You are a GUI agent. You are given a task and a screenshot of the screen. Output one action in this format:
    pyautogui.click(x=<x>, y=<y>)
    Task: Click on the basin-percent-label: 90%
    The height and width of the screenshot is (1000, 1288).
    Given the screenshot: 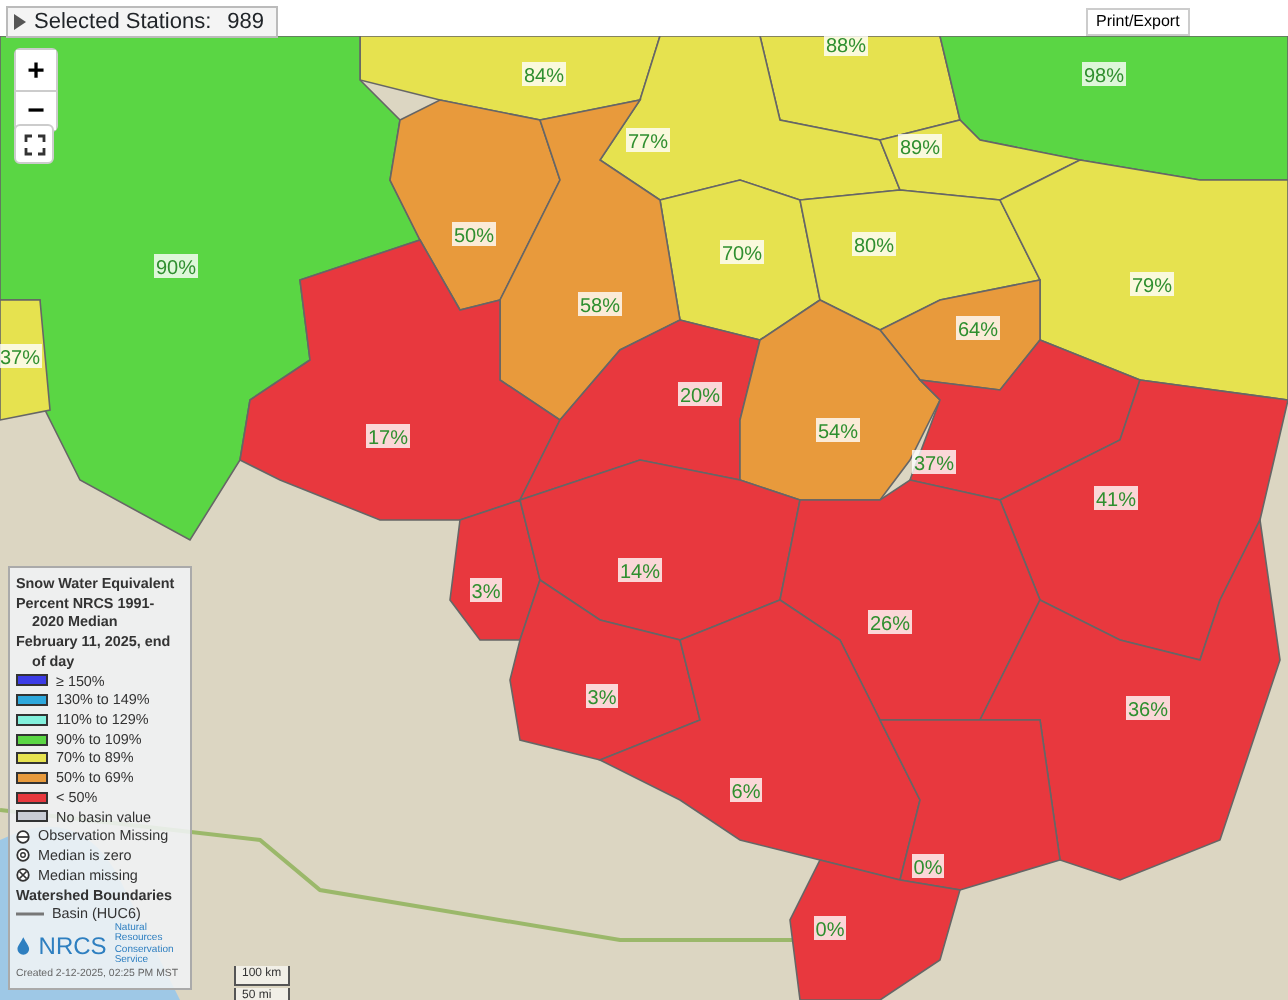 What is the action you would take?
    pyautogui.click(x=176, y=267)
    